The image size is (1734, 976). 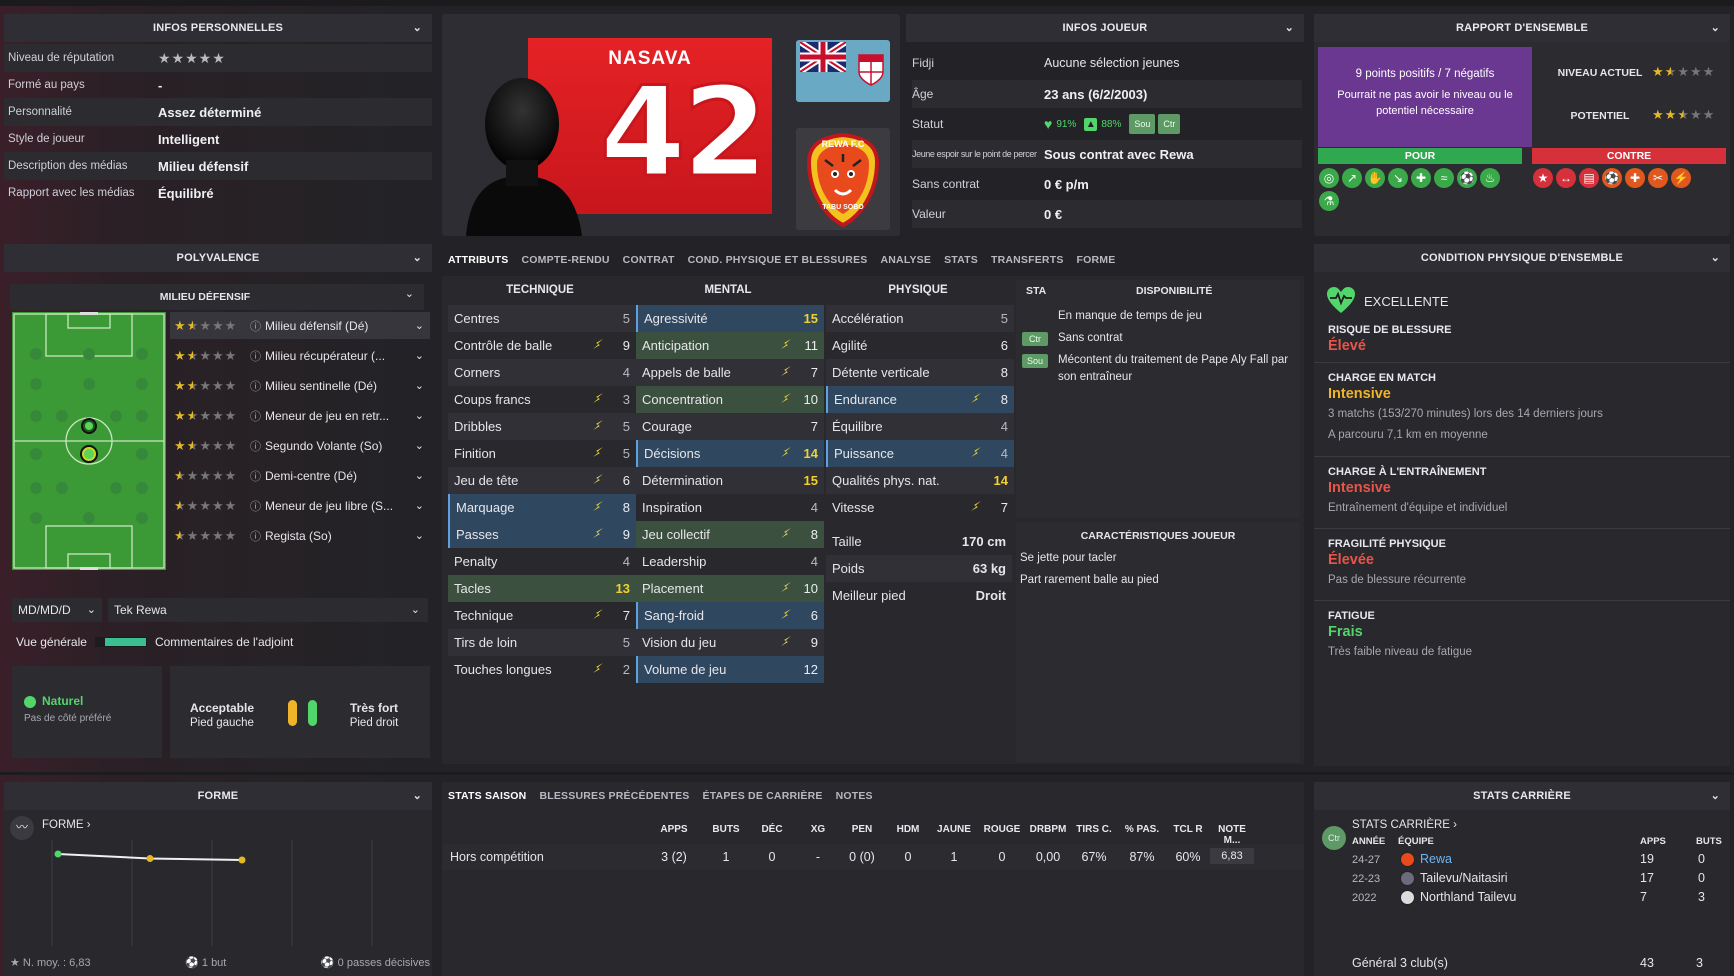 What do you see at coordinates (862, 829) in the screenshot?
I see `stats-header: PEN` at bounding box center [862, 829].